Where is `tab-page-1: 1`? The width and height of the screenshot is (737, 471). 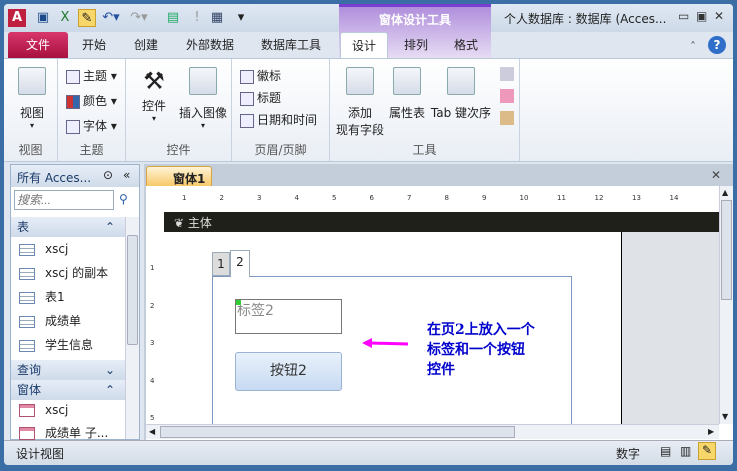 tab-page-1: 1 is located at coordinates (221, 264).